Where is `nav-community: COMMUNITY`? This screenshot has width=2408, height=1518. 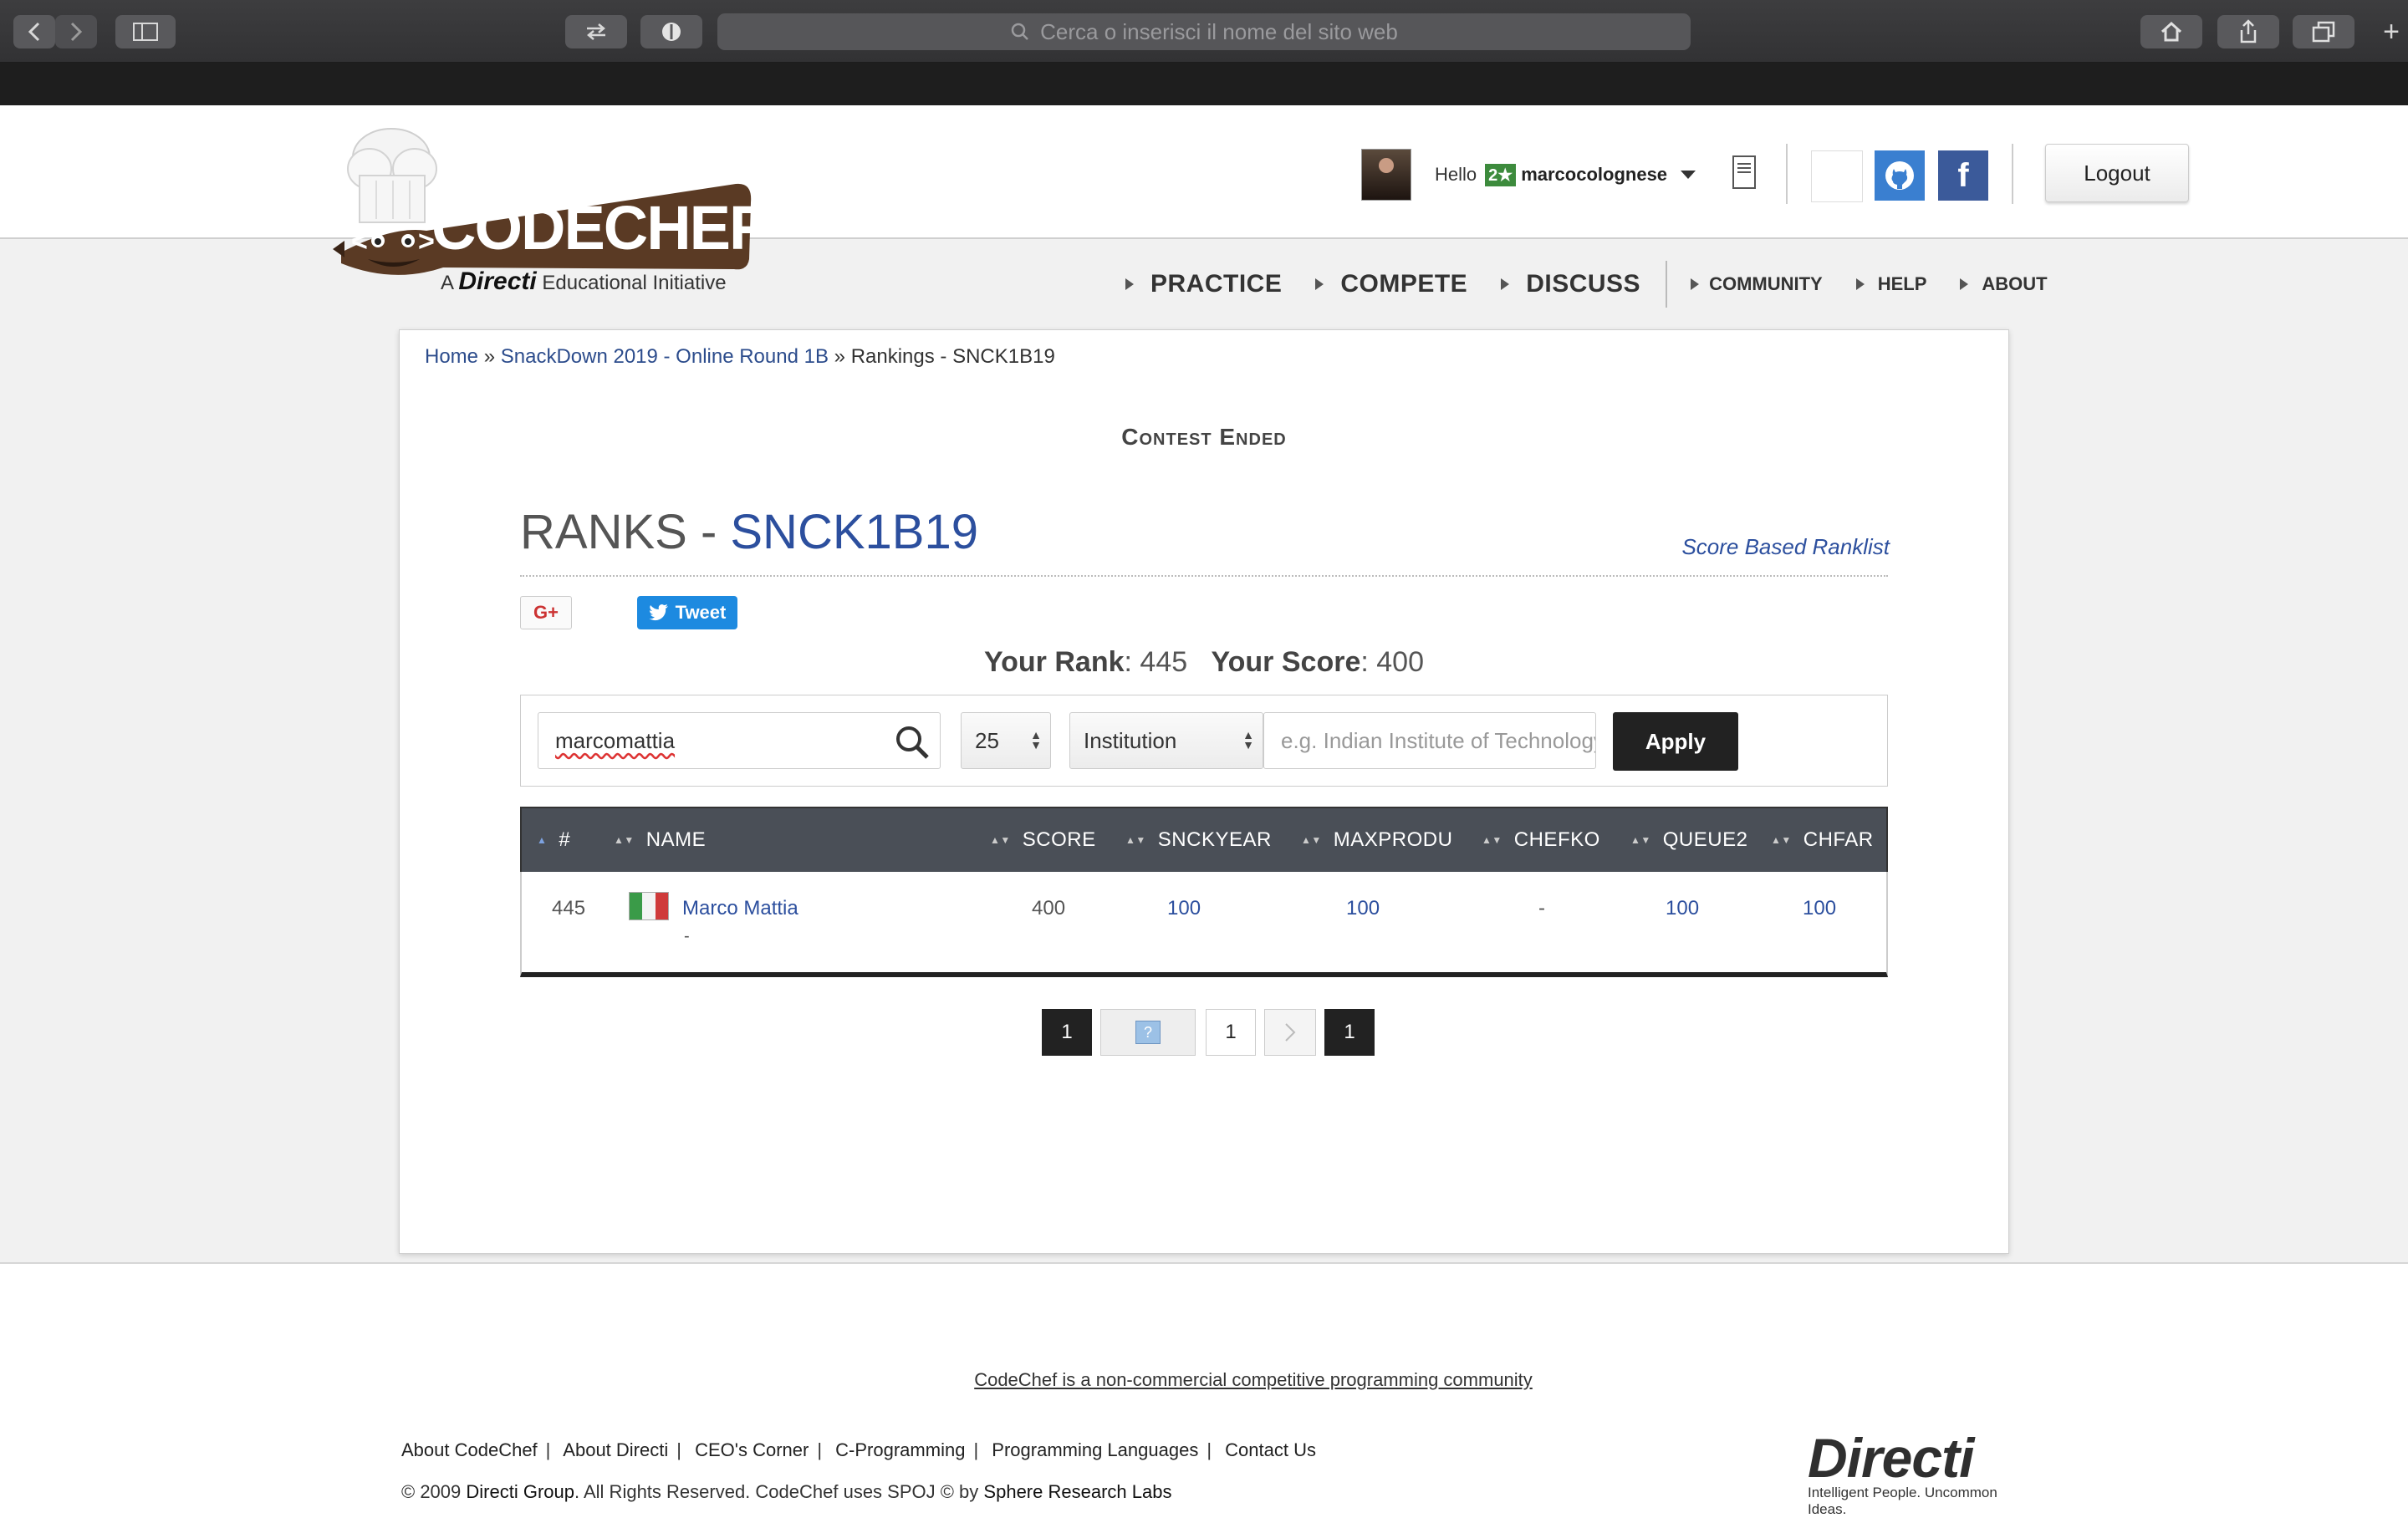
nav-community: COMMUNITY is located at coordinates (1757, 284).